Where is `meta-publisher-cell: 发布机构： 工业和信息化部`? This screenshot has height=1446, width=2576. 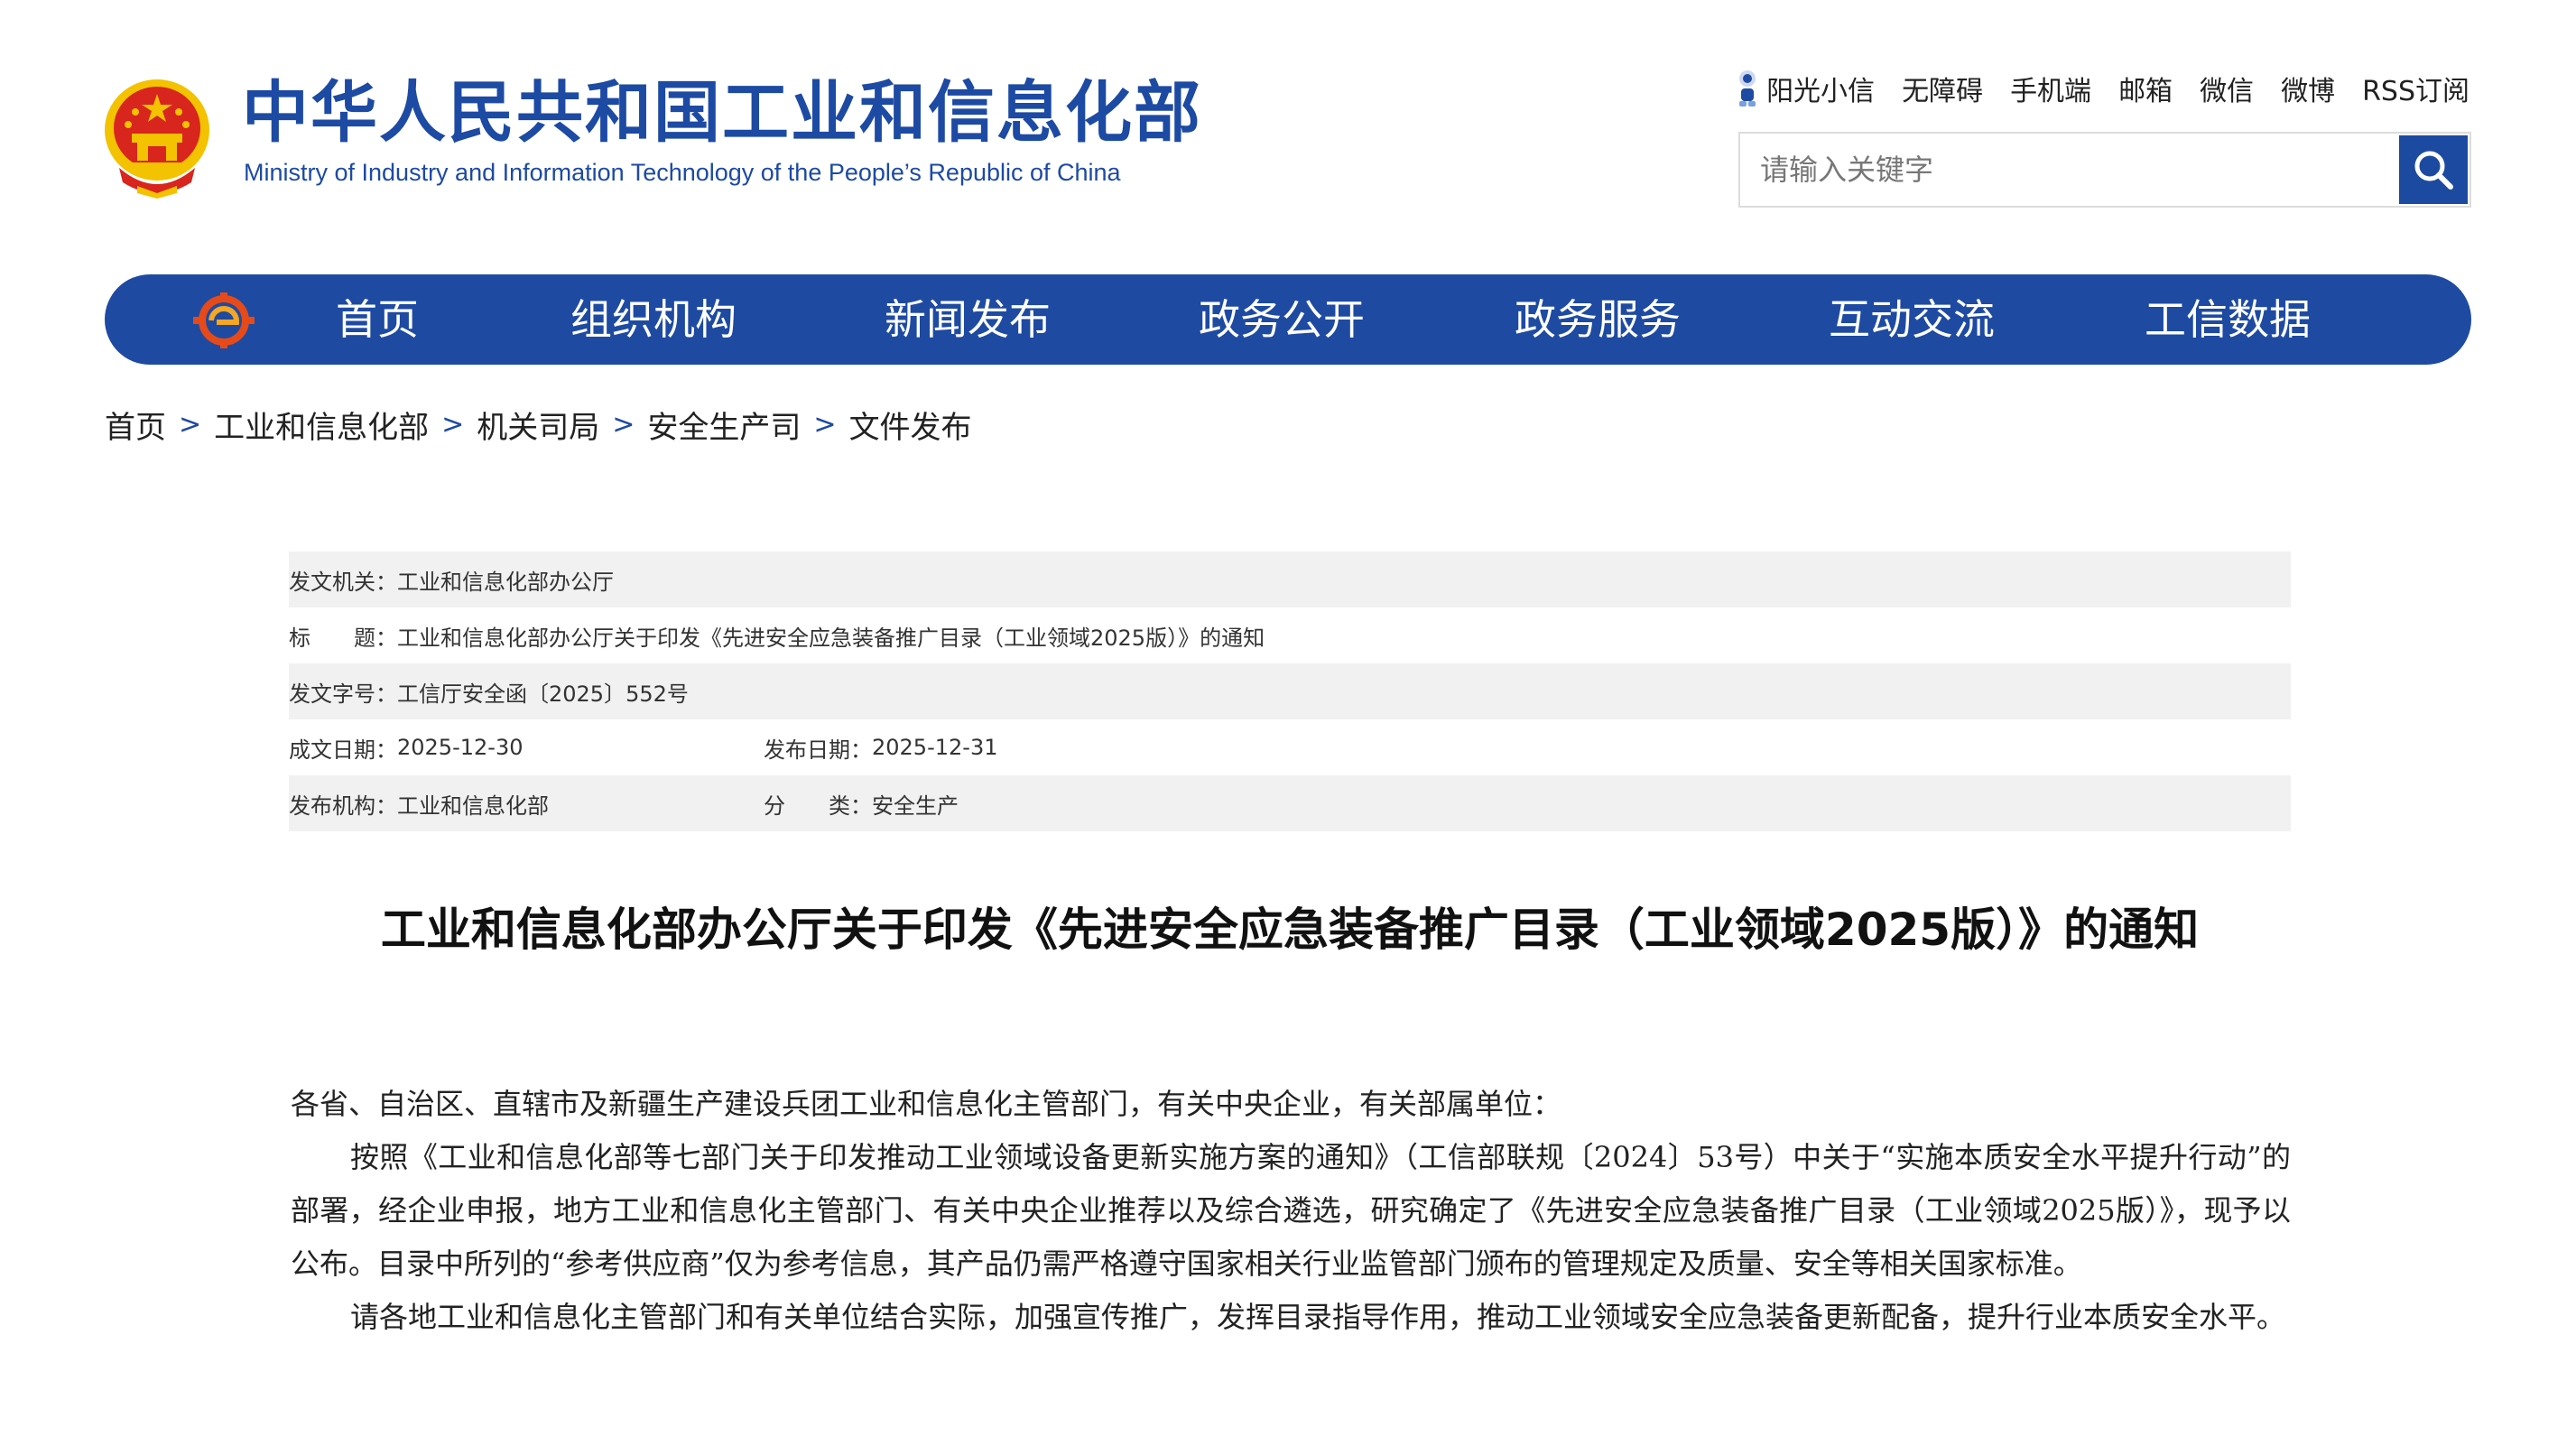 meta-publisher-cell: 发布机构： 工业和信息化部 is located at coordinates (526, 804).